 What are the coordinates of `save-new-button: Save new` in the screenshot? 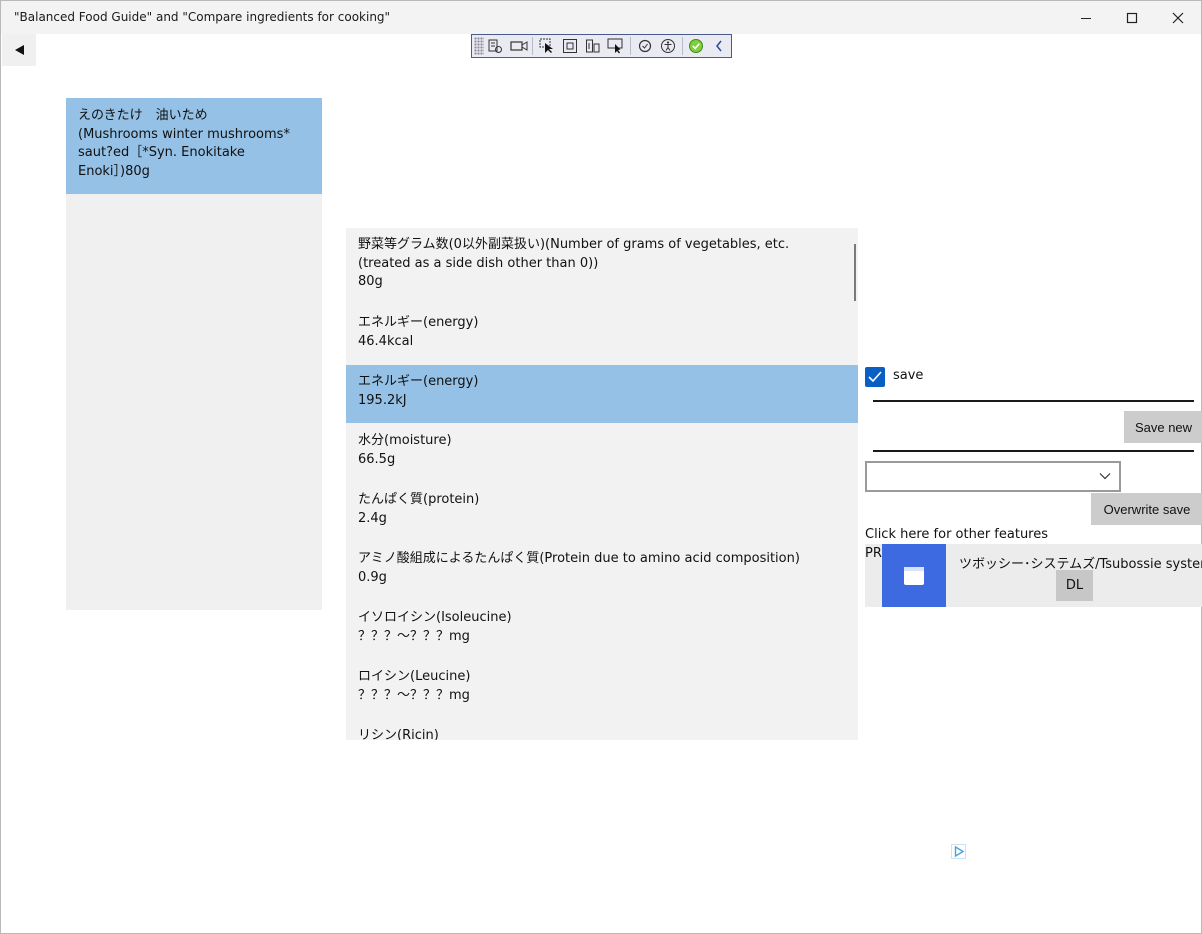 It's located at (1163, 427).